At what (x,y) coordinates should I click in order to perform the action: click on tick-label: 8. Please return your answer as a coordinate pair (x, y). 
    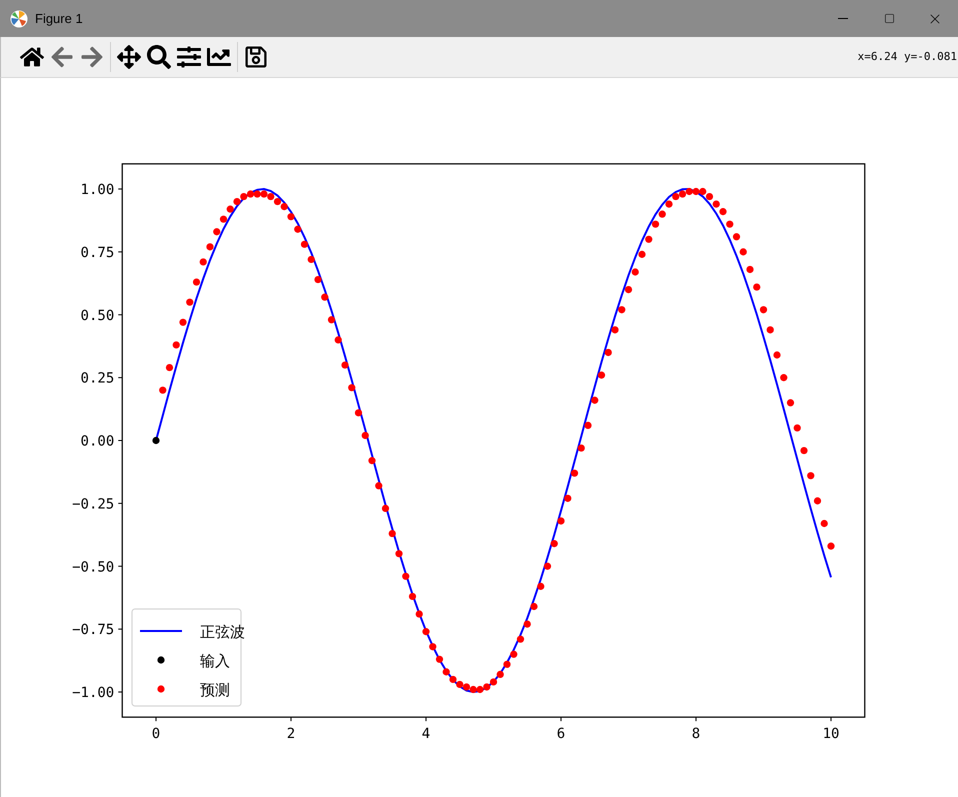
    Looking at the image, I should click on (696, 734).